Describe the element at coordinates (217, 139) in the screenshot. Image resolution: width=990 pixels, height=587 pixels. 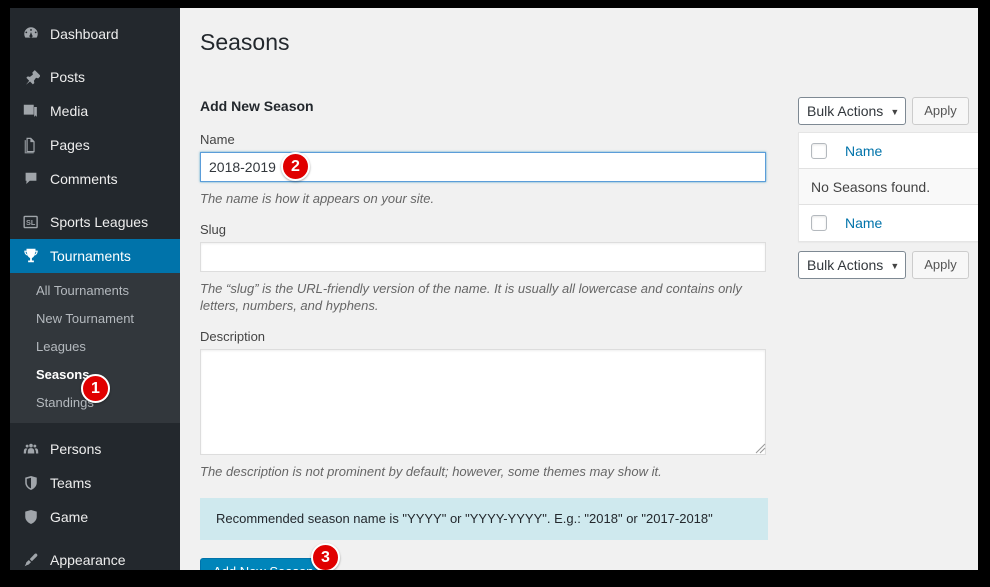
I see `name-label: Name` at that location.